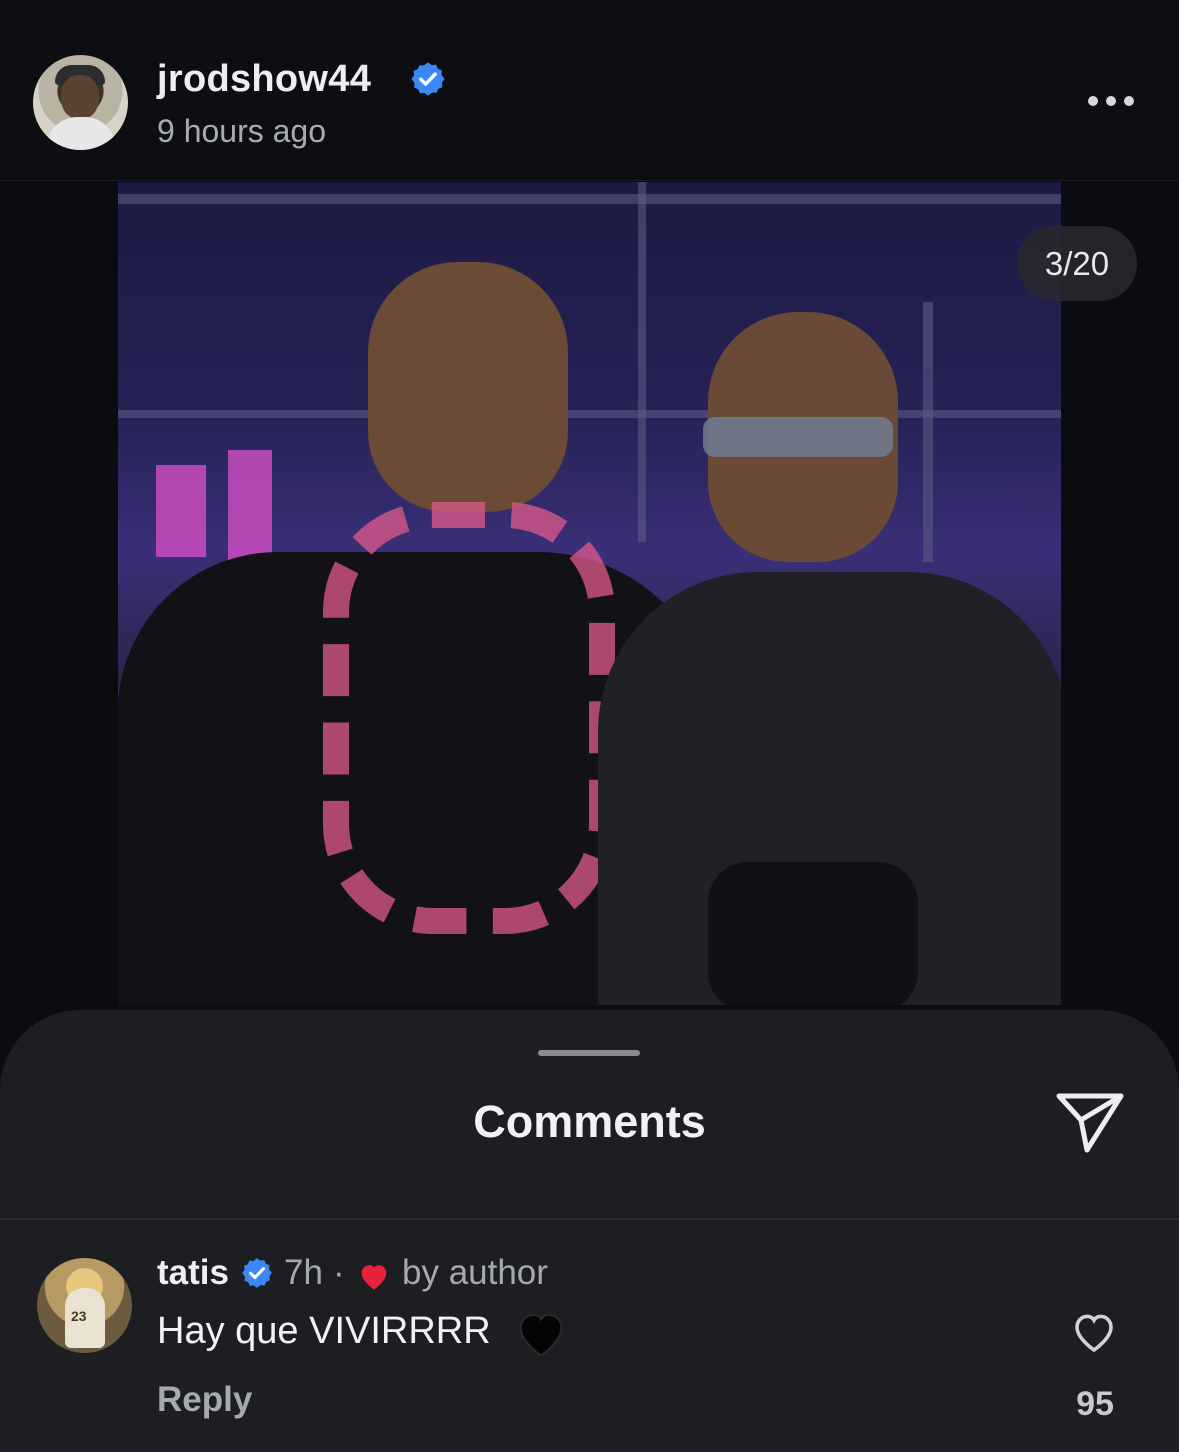 The image size is (1179, 1452). I want to click on author-avatar, so click(80, 102).